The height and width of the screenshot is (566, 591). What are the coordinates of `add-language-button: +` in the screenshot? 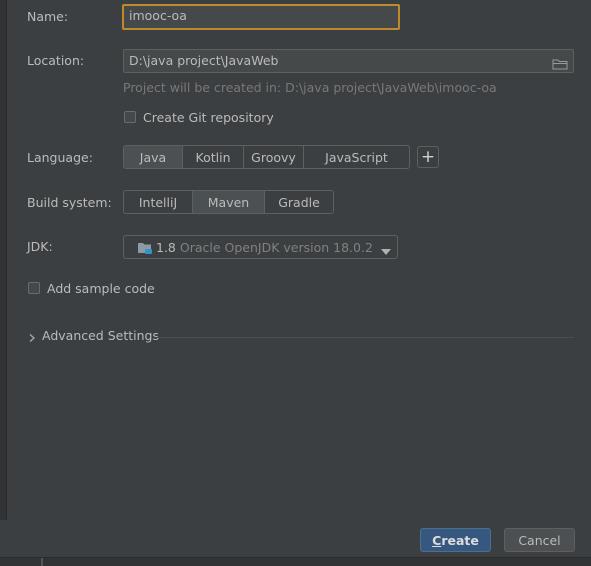 It's located at (428, 157).